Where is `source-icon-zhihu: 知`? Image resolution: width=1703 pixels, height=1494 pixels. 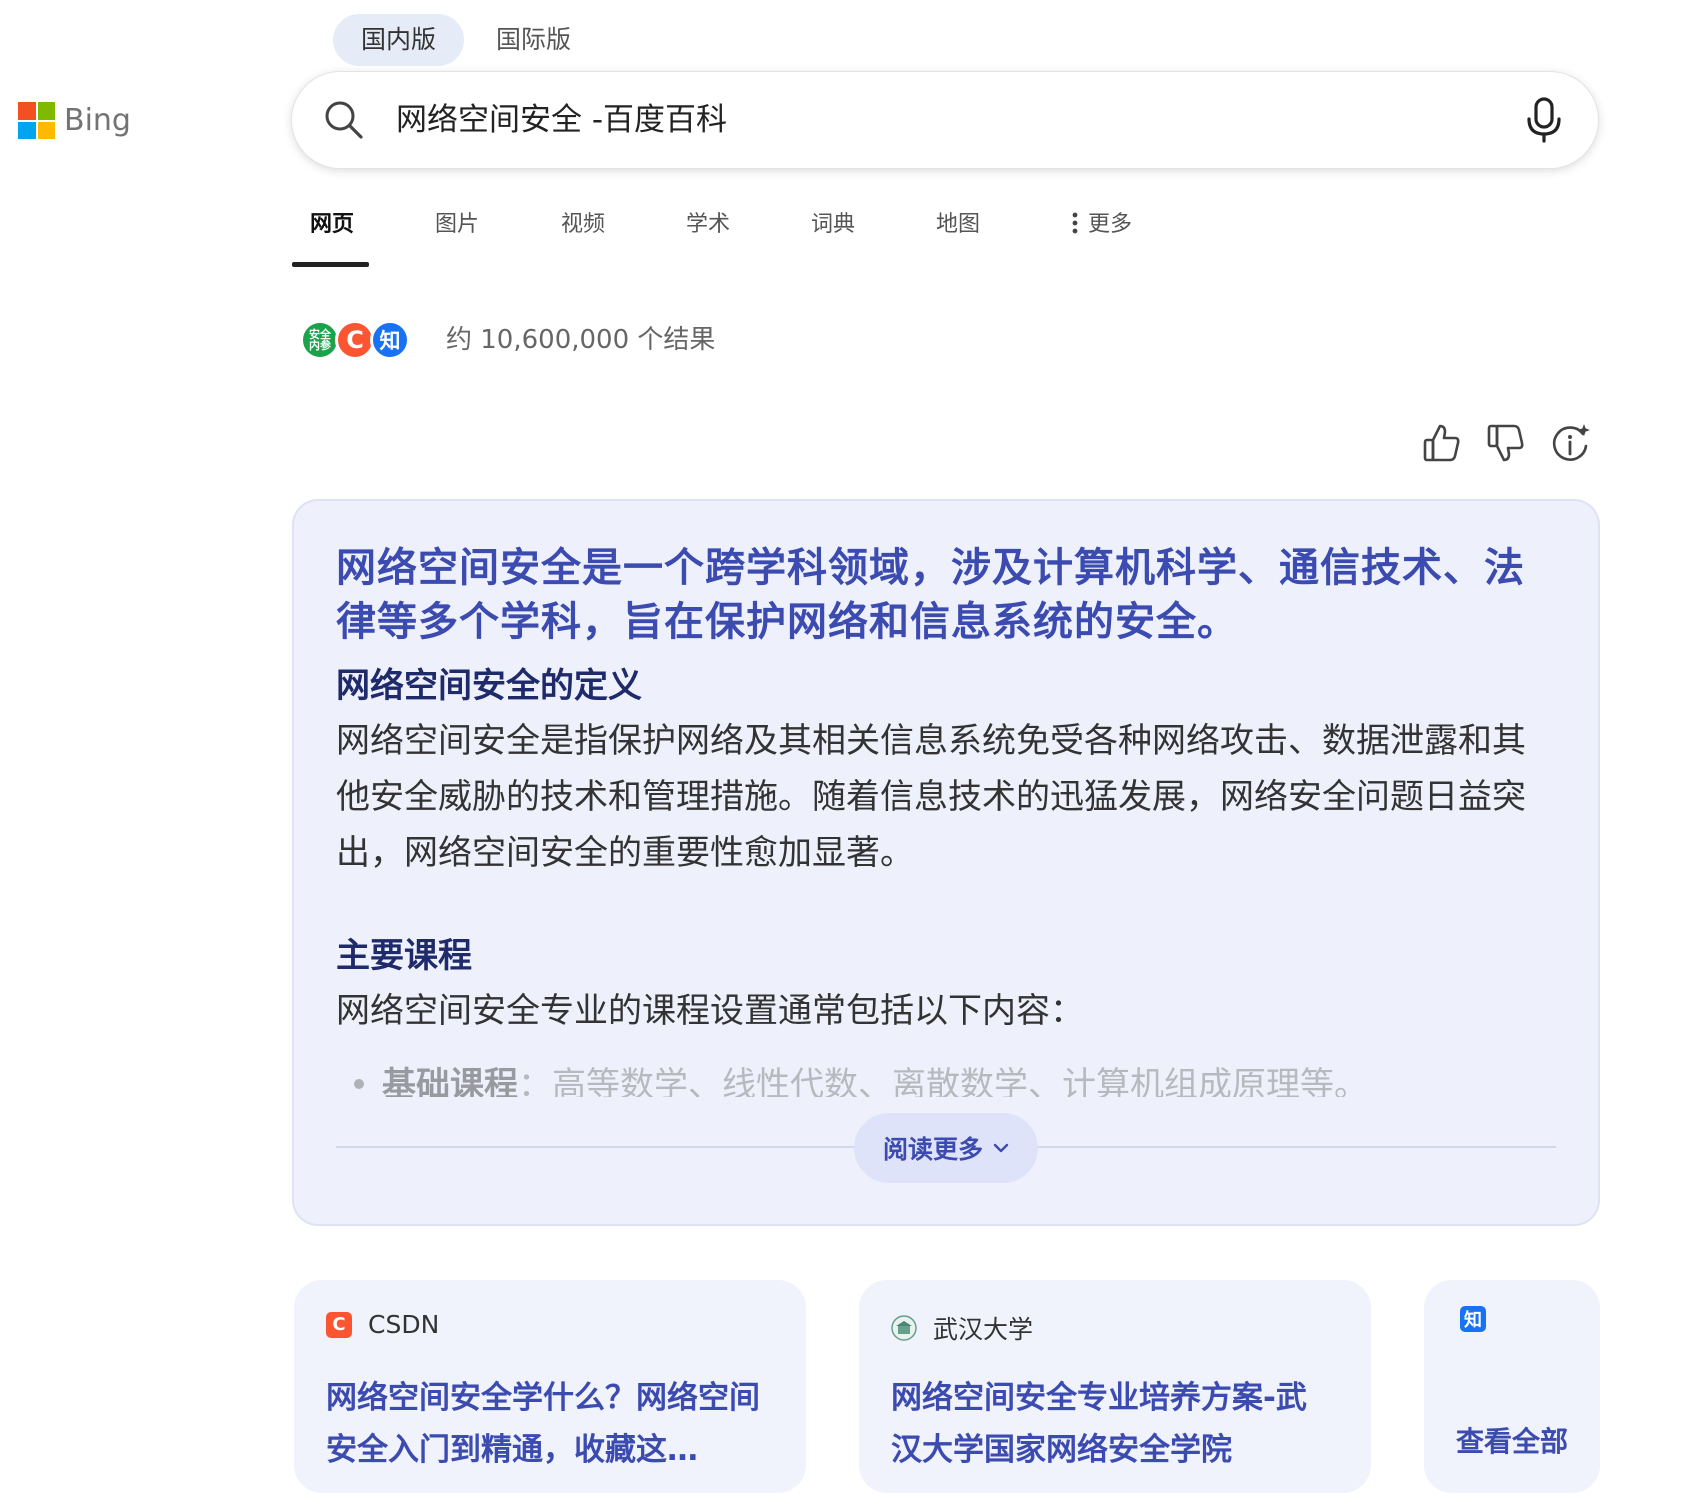
source-icon-zhihu: 知 is located at coordinates (390, 340).